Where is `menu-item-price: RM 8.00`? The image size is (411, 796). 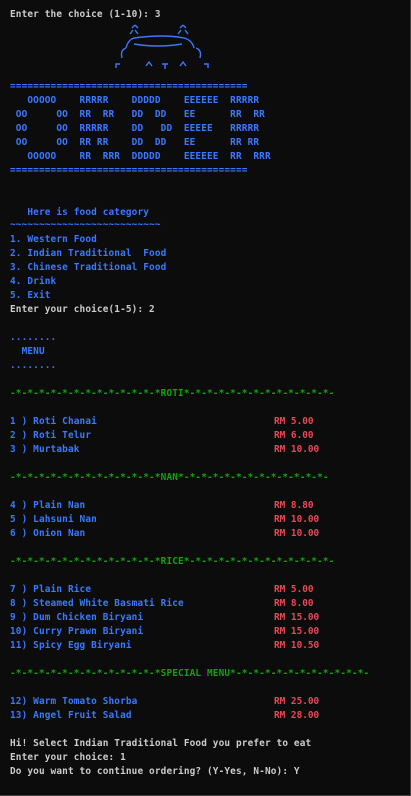
menu-item-price: RM 8.00 is located at coordinates (294, 603).